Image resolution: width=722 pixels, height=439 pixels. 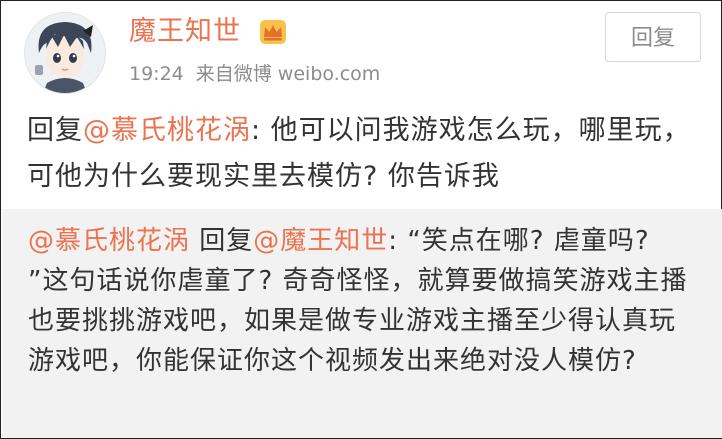 What do you see at coordinates (288, 74) in the screenshot?
I see `post-source: 来自微博 weibo.com` at bounding box center [288, 74].